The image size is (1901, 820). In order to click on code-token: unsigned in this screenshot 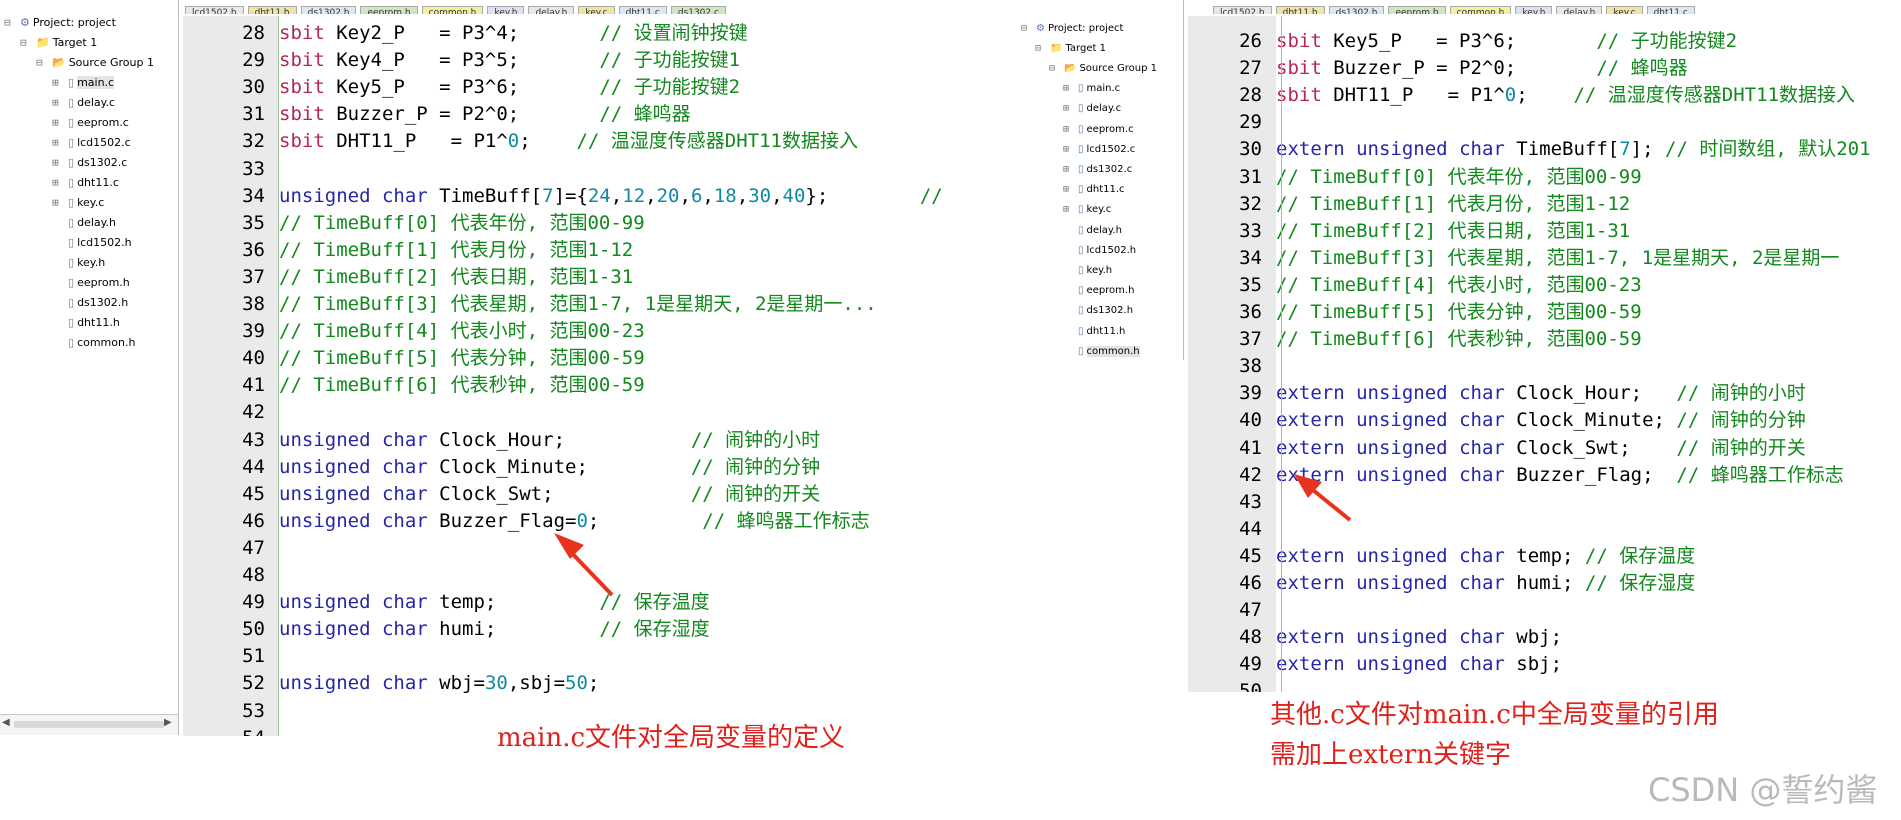, I will do `click(325, 493)`.